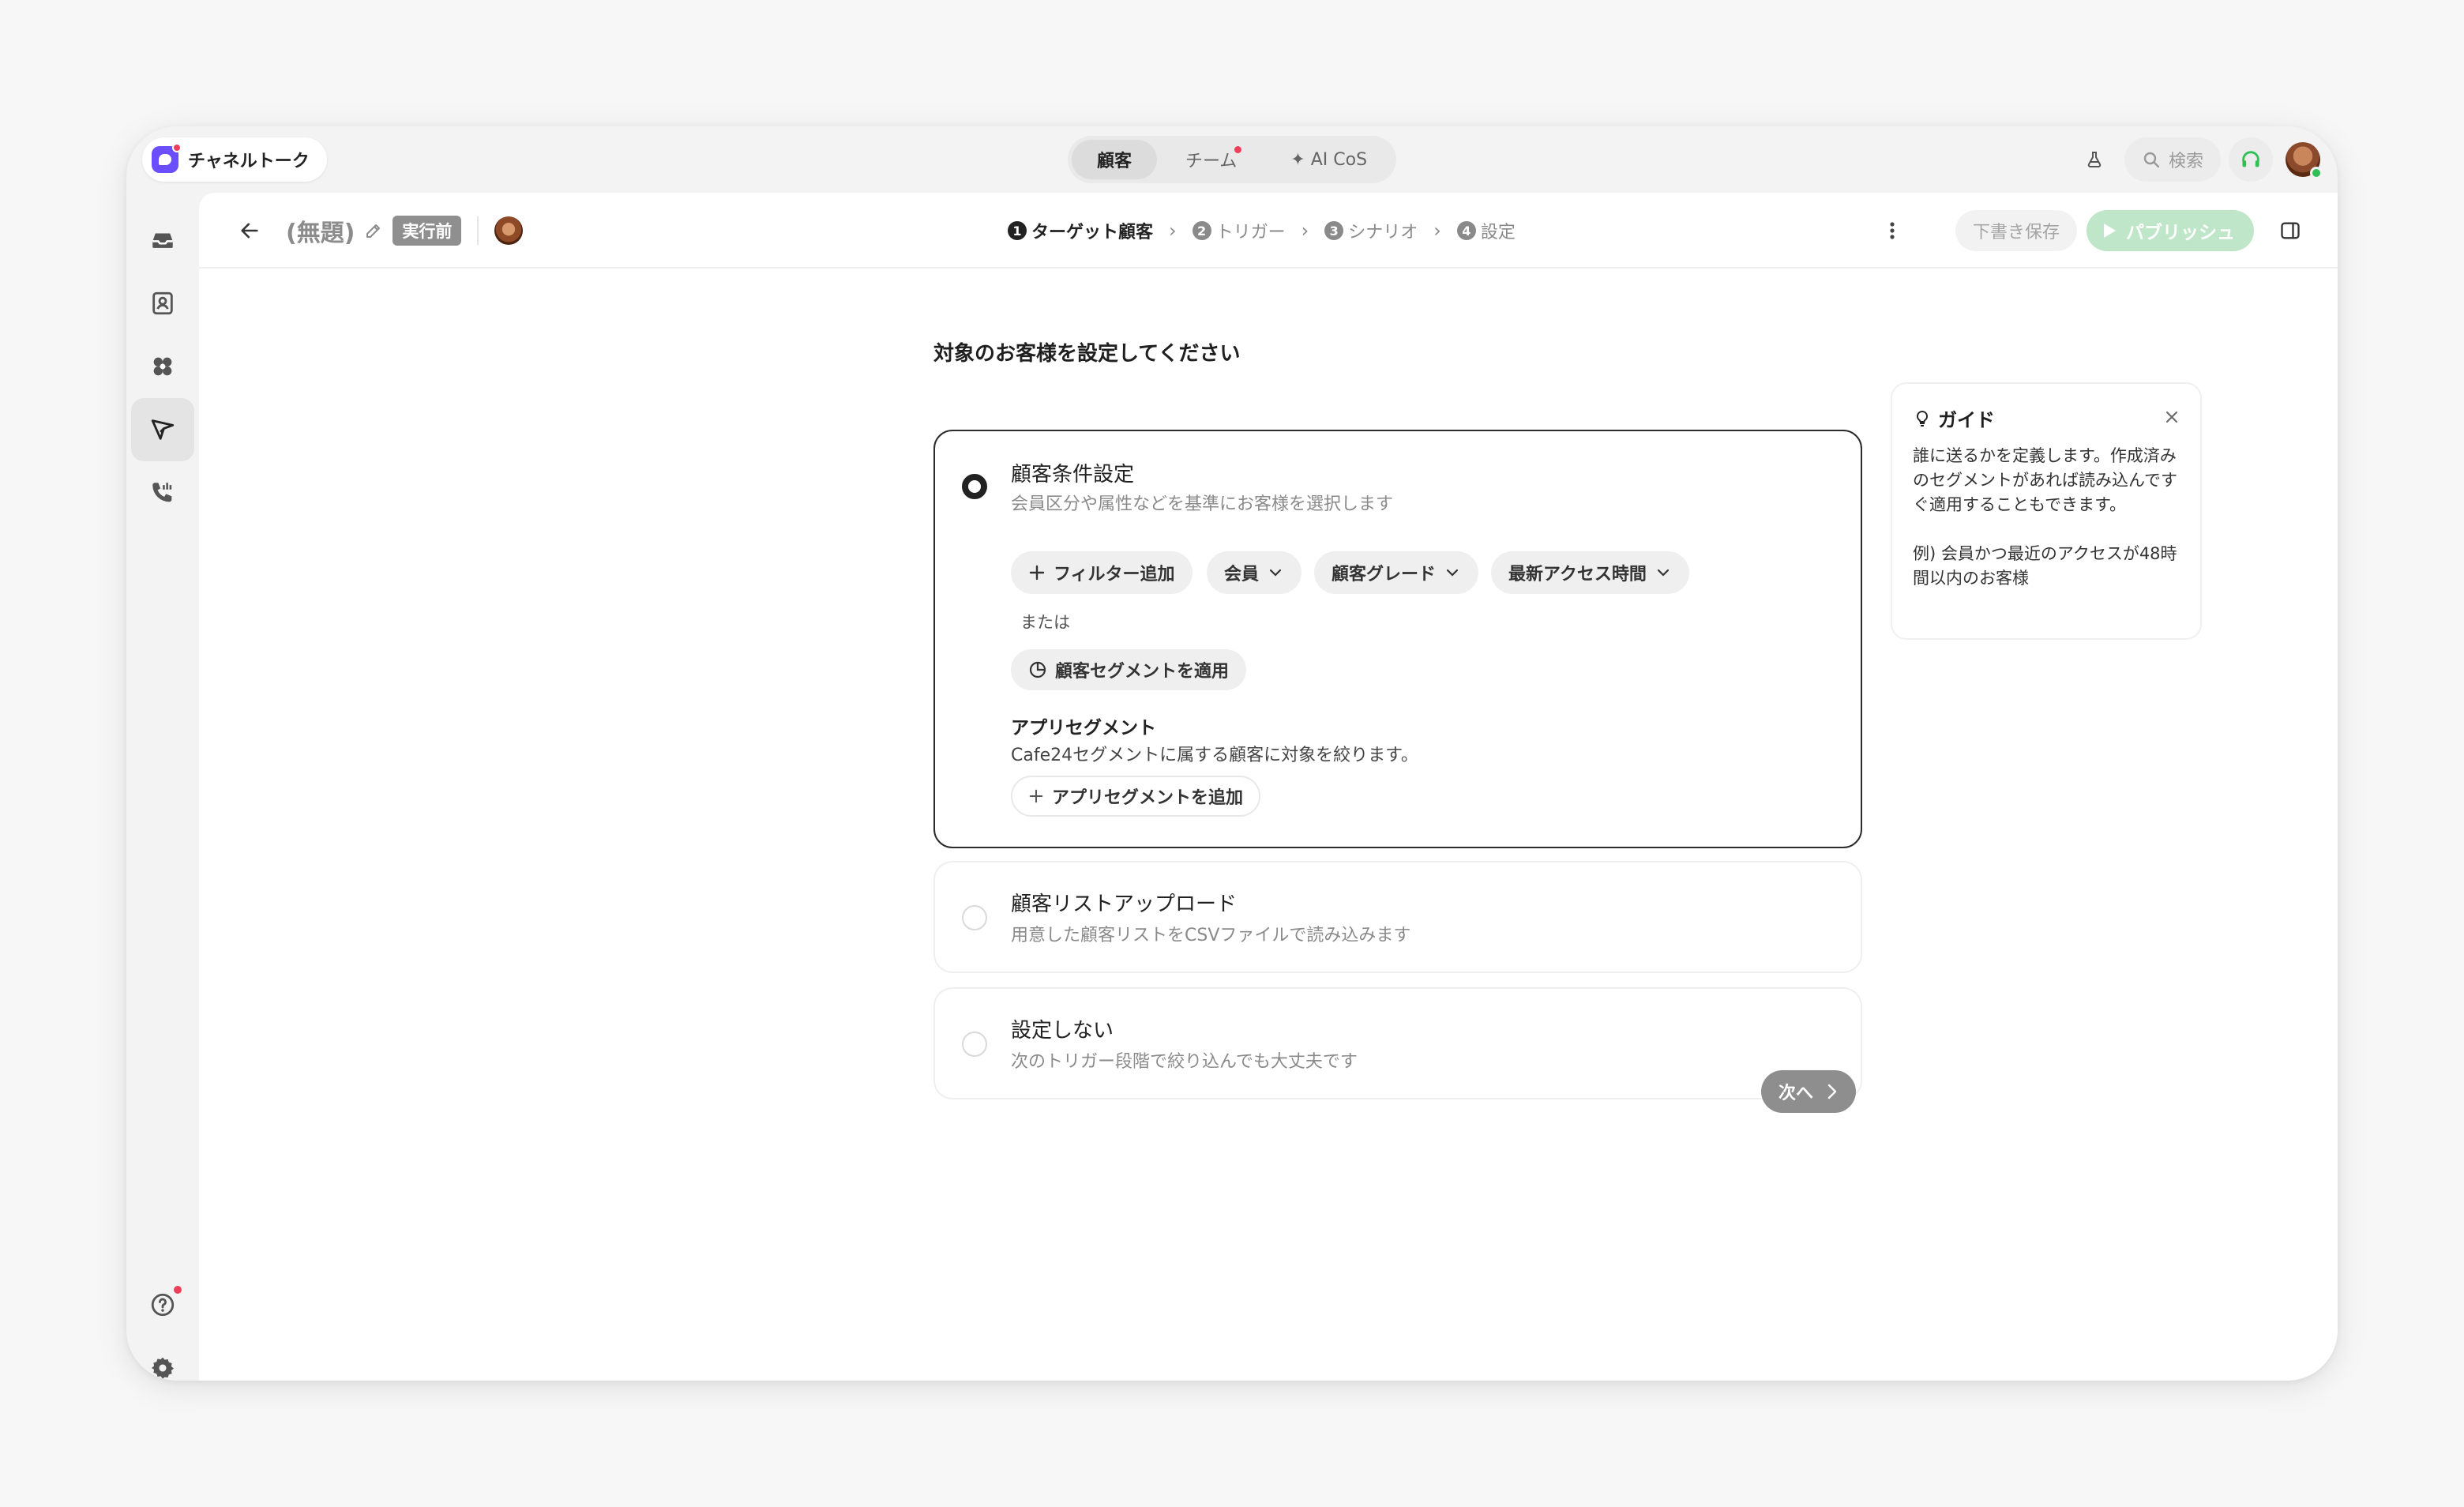  What do you see at coordinates (1142, 672) in the screenshot?
I see `apply-segment-label: 顧客セグメントを適用` at bounding box center [1142, 672].